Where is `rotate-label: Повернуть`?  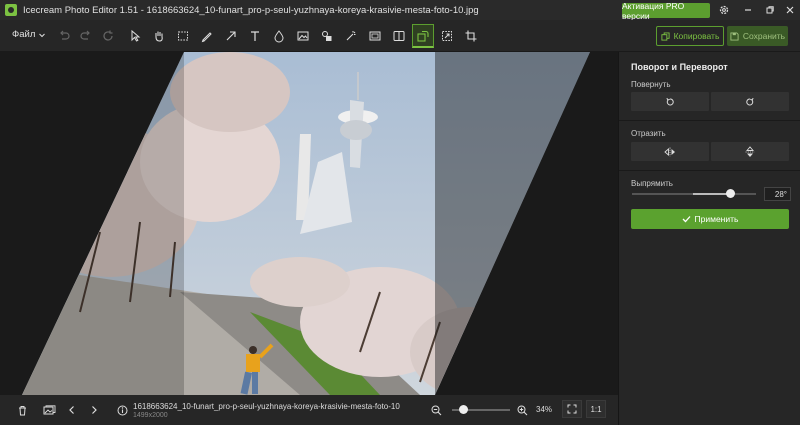 rotate-label: Повернуть is located at coordinates (651, 84).